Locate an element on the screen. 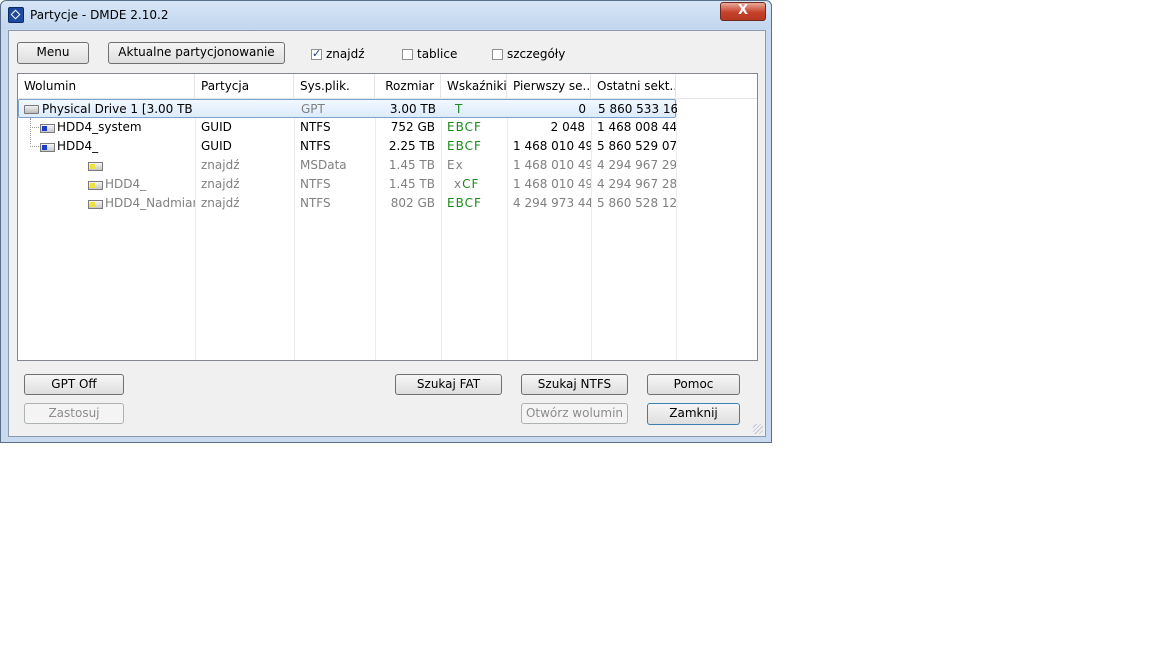 Image resolution: width=1152 pixels, height=648 pixels. tables-checkbox-label: tablice is located at coordinates (437, 54).